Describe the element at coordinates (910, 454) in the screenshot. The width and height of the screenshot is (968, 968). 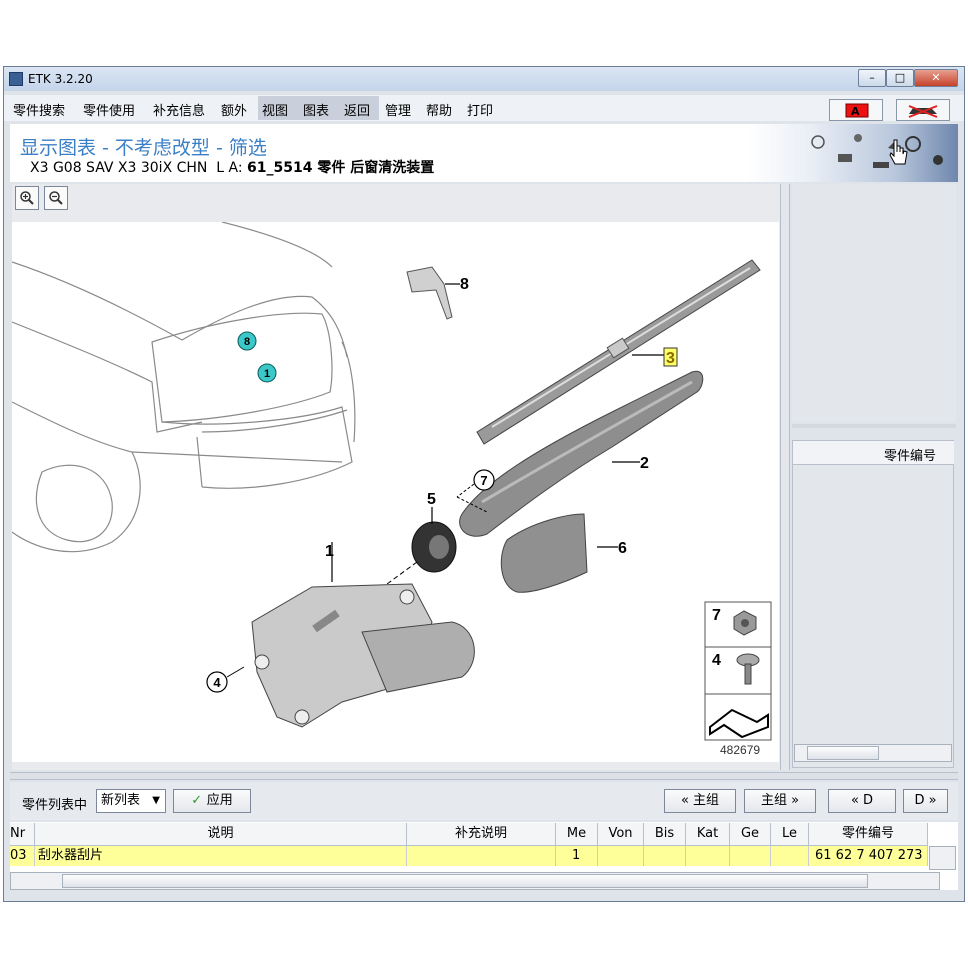
I see `right-column-part-number: 零件编号` at that location.